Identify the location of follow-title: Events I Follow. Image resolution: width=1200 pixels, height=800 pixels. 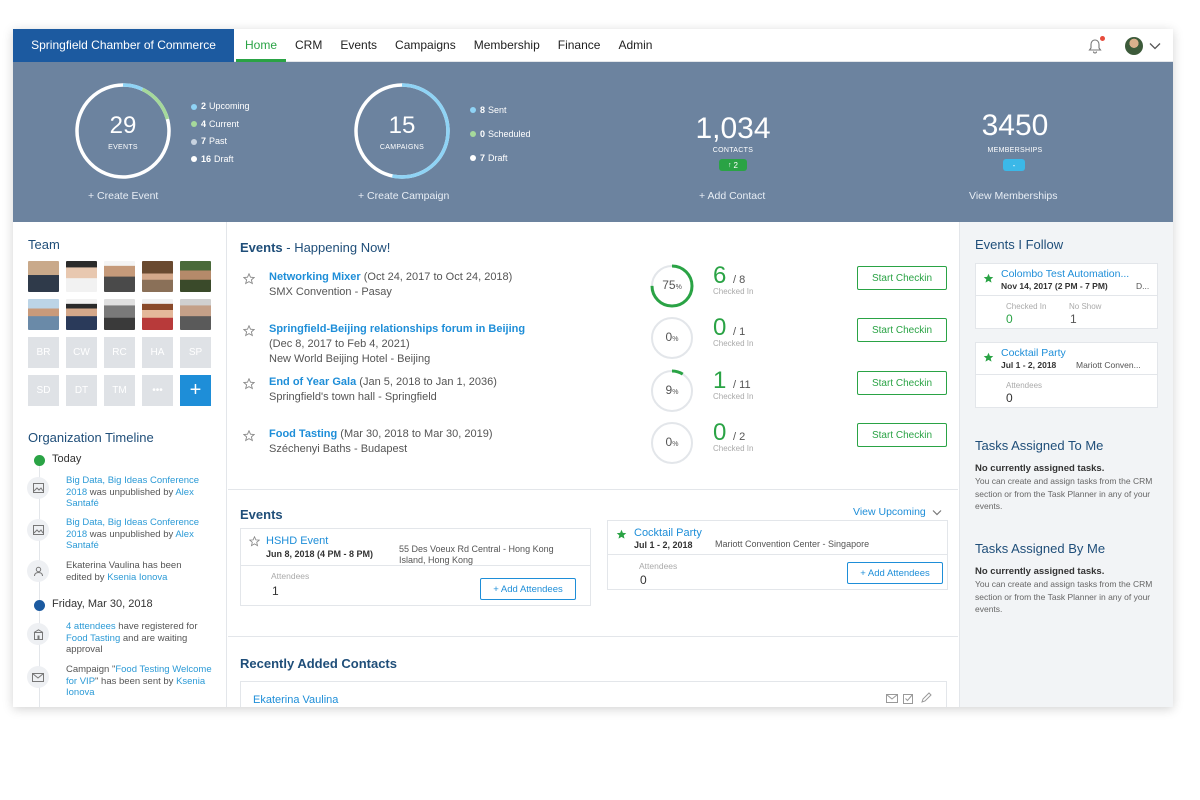
(1019, 244).